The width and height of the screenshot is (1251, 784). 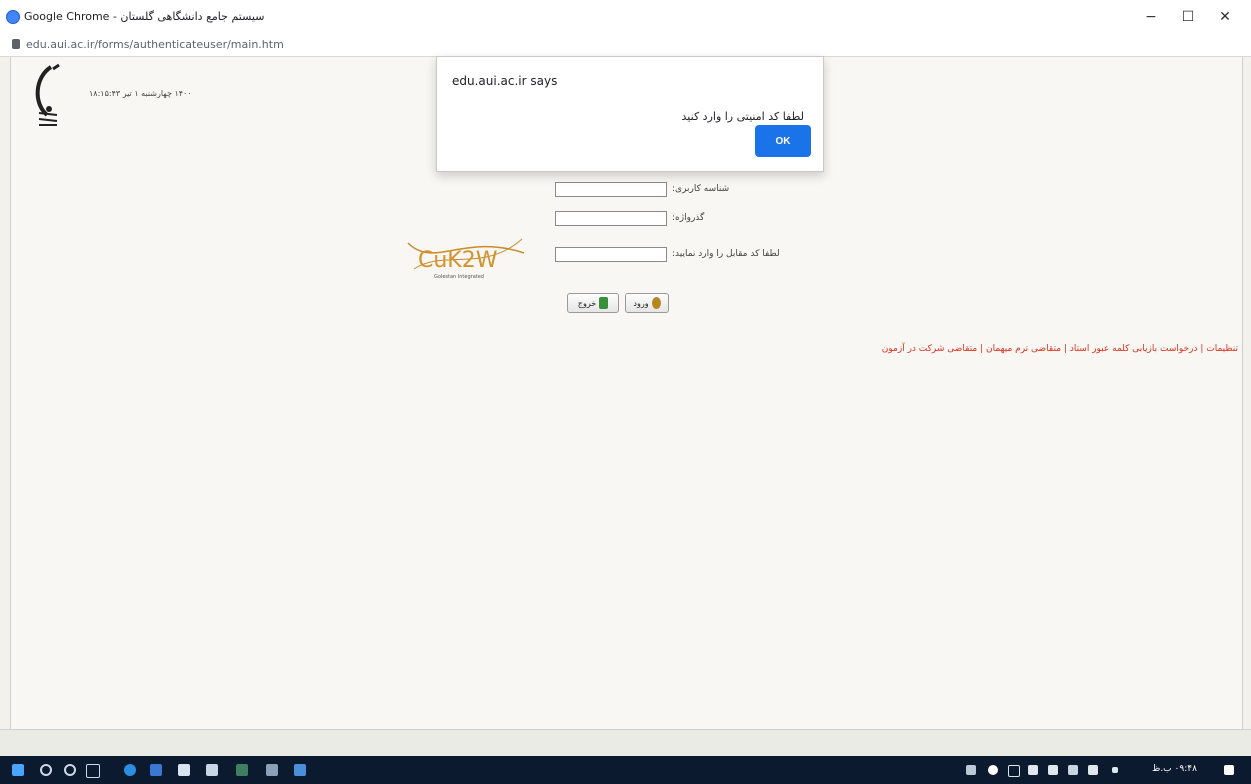 What do you see at coordinates (156, 770) in the screenshot?
I see `store-icon` at bounding box center [156, 770].